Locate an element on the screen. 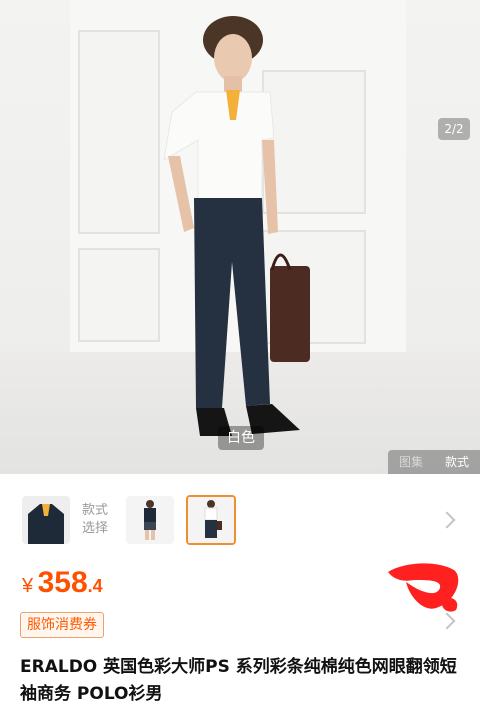  thumbnail-model-shorts is located at coordinates (150, 520).